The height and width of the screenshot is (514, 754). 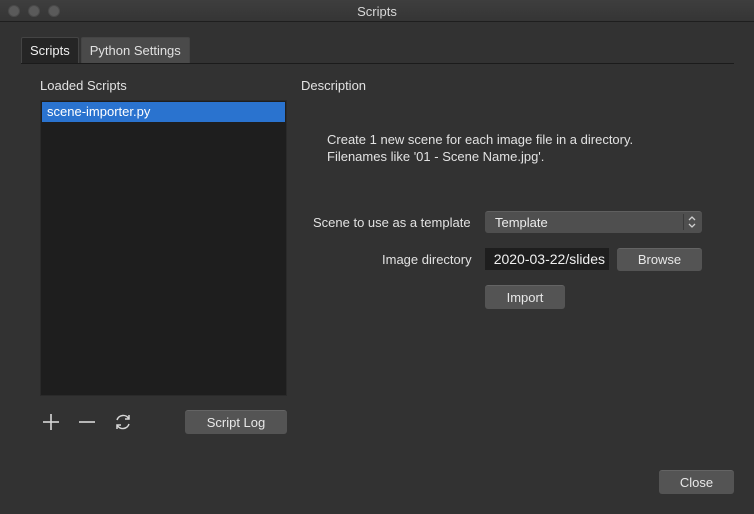 I want to click on reload-scripts-button, so click(x=123, y=422).